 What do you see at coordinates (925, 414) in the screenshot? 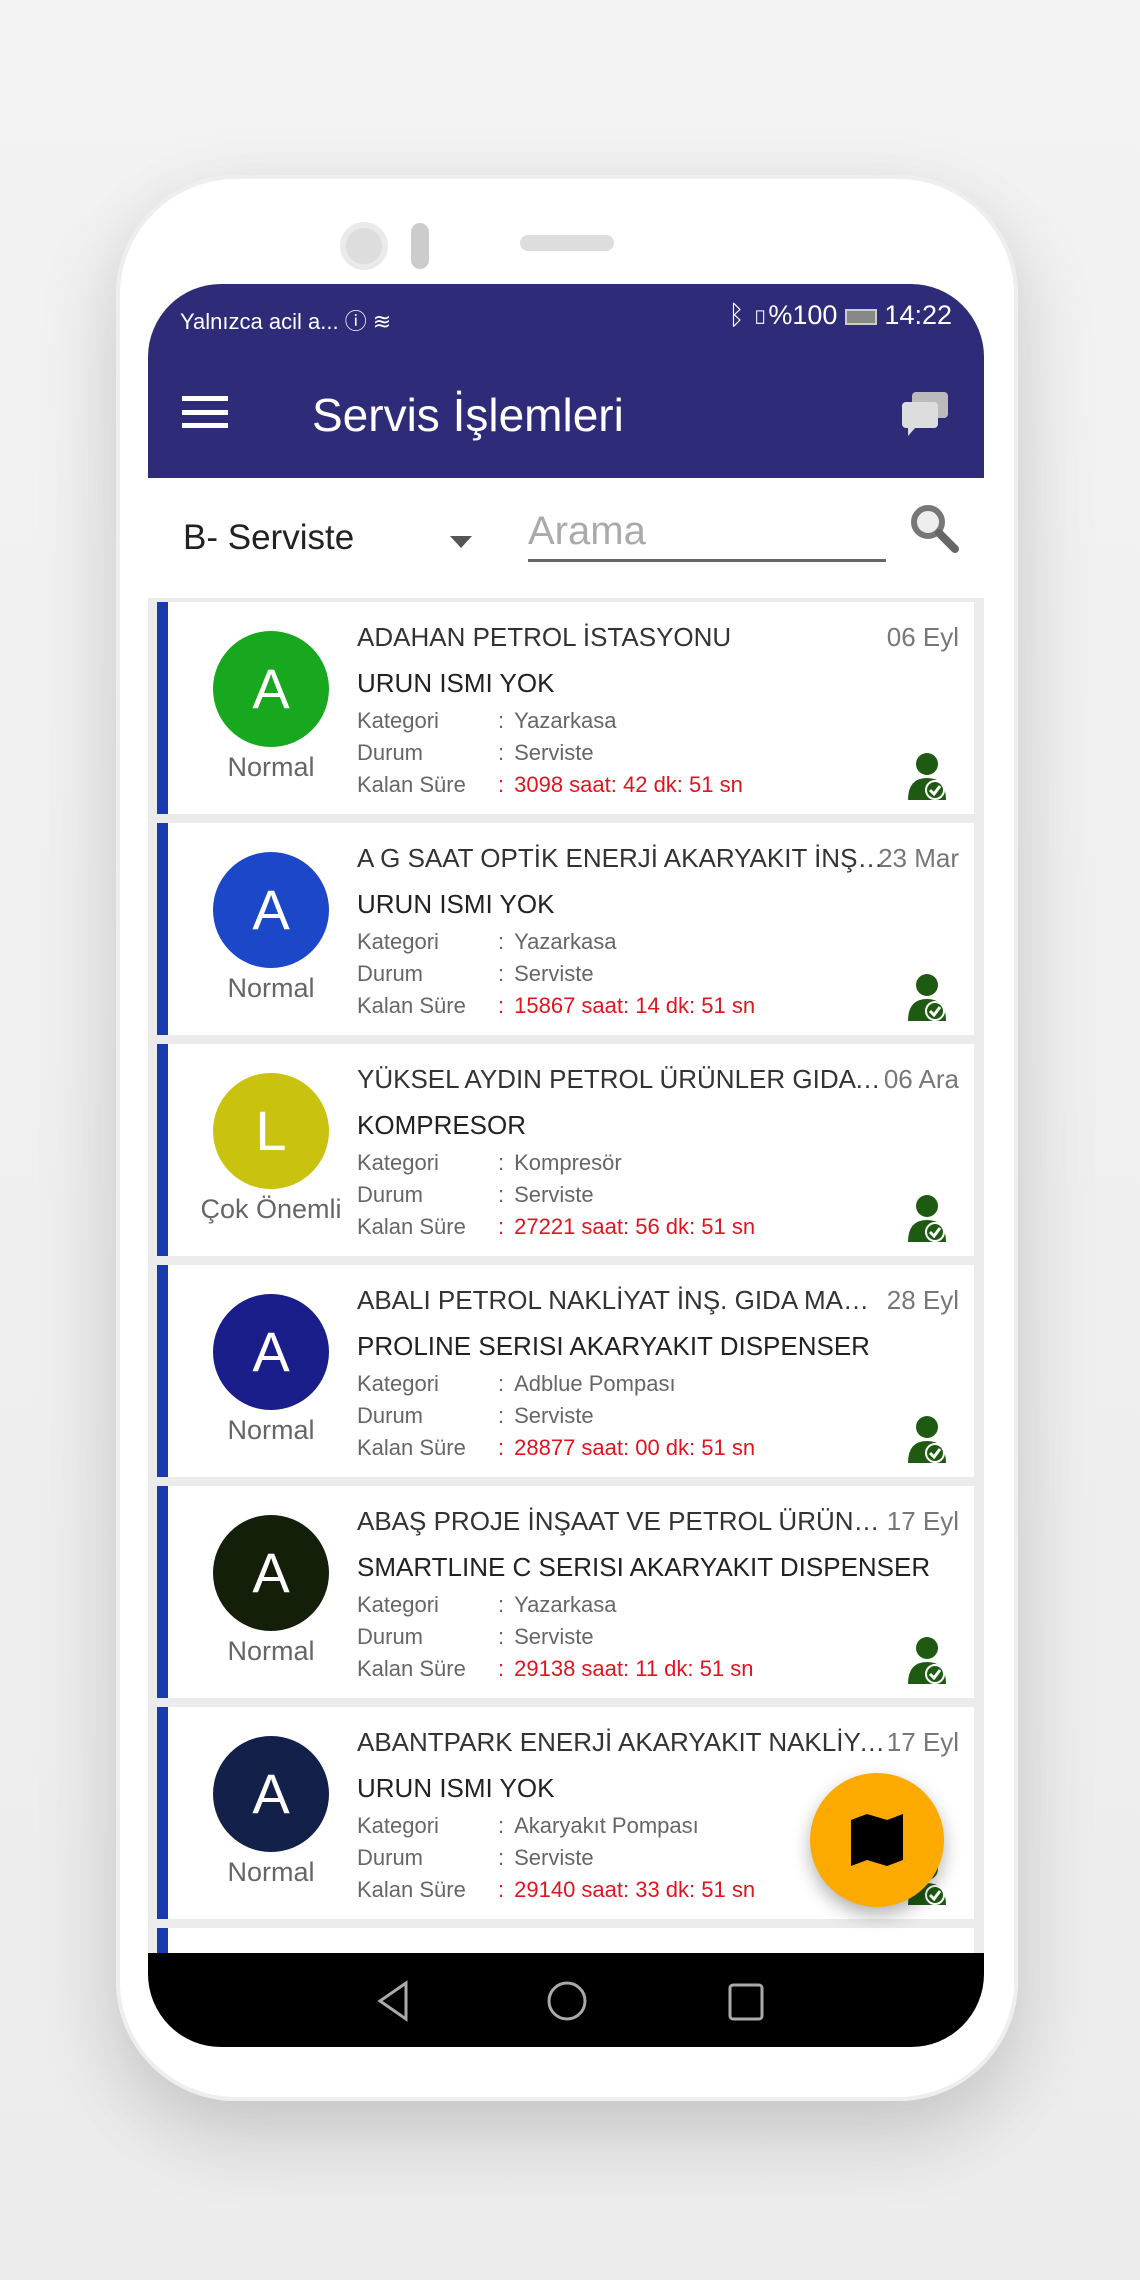
I see `chat-icon` at bounding box center [925, 414].